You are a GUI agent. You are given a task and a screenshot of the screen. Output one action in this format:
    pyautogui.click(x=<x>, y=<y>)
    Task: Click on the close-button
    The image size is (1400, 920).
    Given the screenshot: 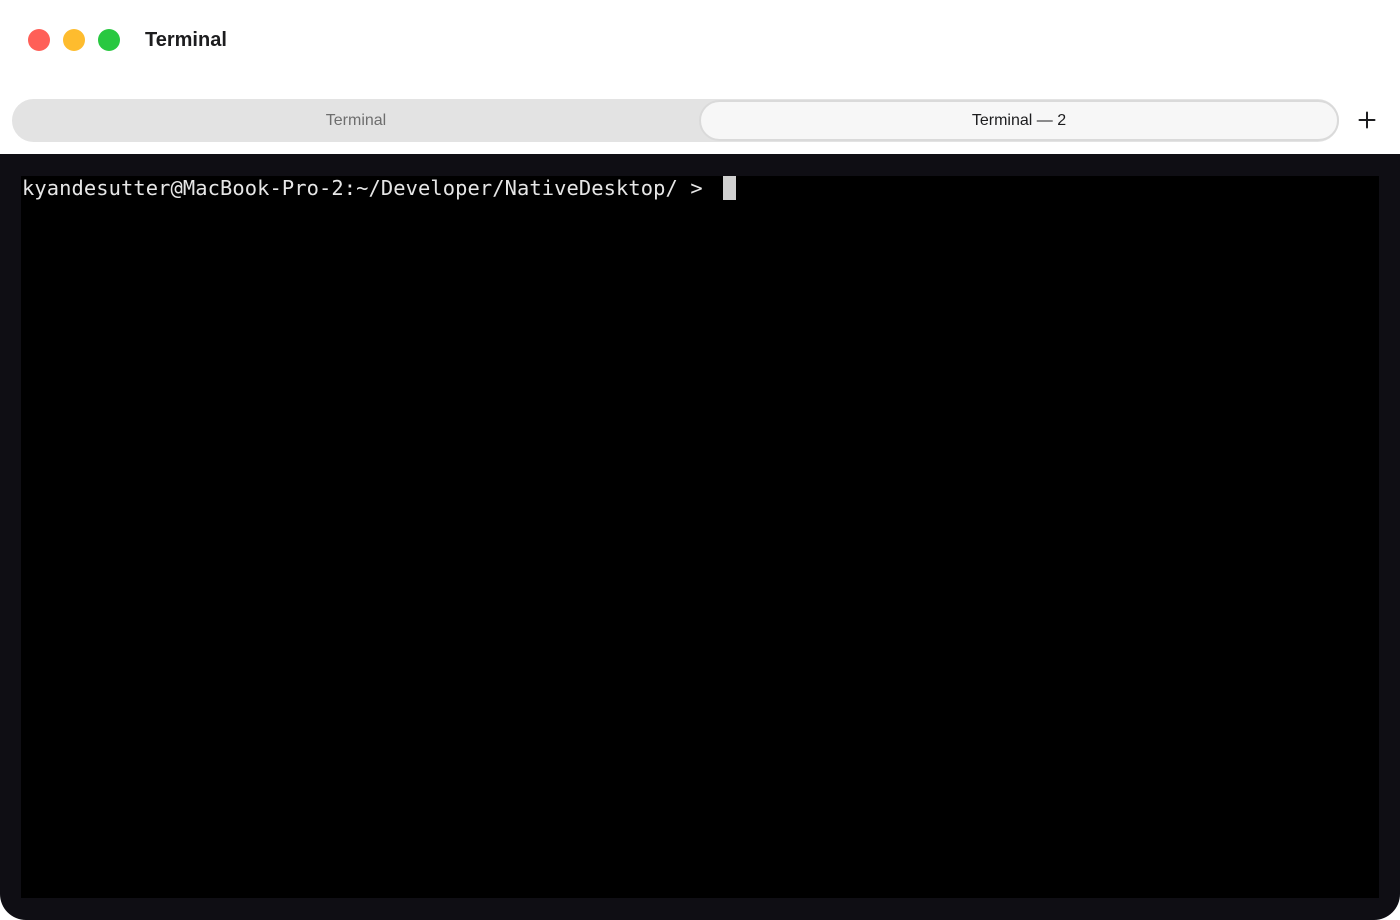 What is the action you would take?
    pyautogui.click(x=39, y=40)
    